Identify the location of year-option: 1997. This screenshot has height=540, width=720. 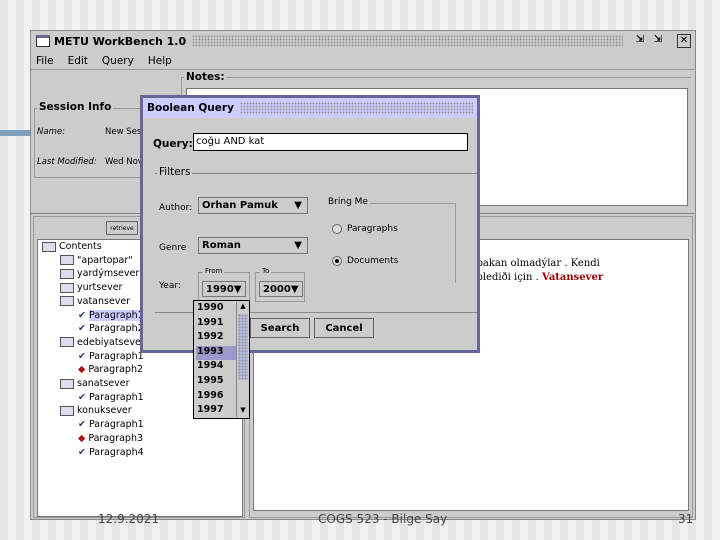
(216, 411).